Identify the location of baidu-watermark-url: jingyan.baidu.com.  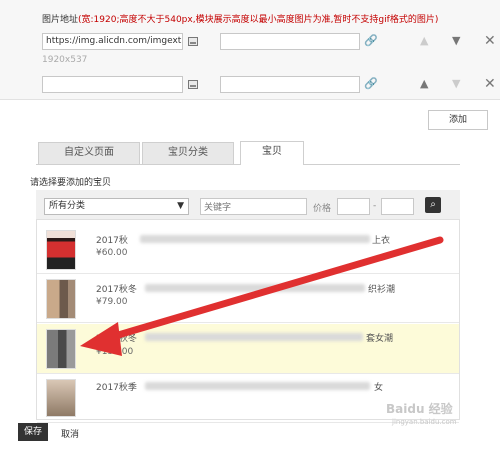
(424, 422).